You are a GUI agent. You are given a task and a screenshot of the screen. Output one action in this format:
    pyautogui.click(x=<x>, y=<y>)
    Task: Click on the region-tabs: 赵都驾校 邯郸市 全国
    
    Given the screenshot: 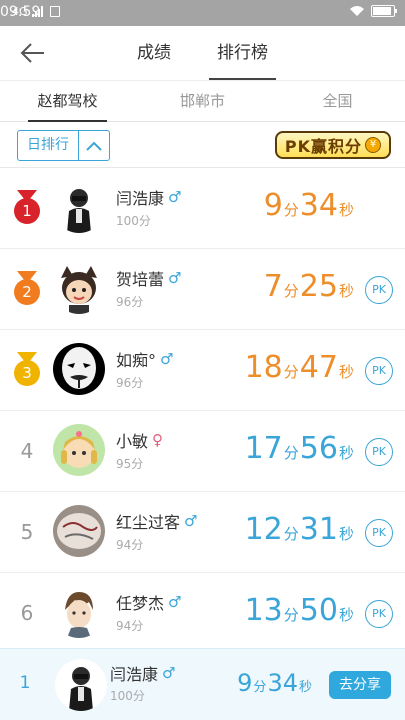 What is the action you would take?
    pyautogui.click(x=202, y=101)
    